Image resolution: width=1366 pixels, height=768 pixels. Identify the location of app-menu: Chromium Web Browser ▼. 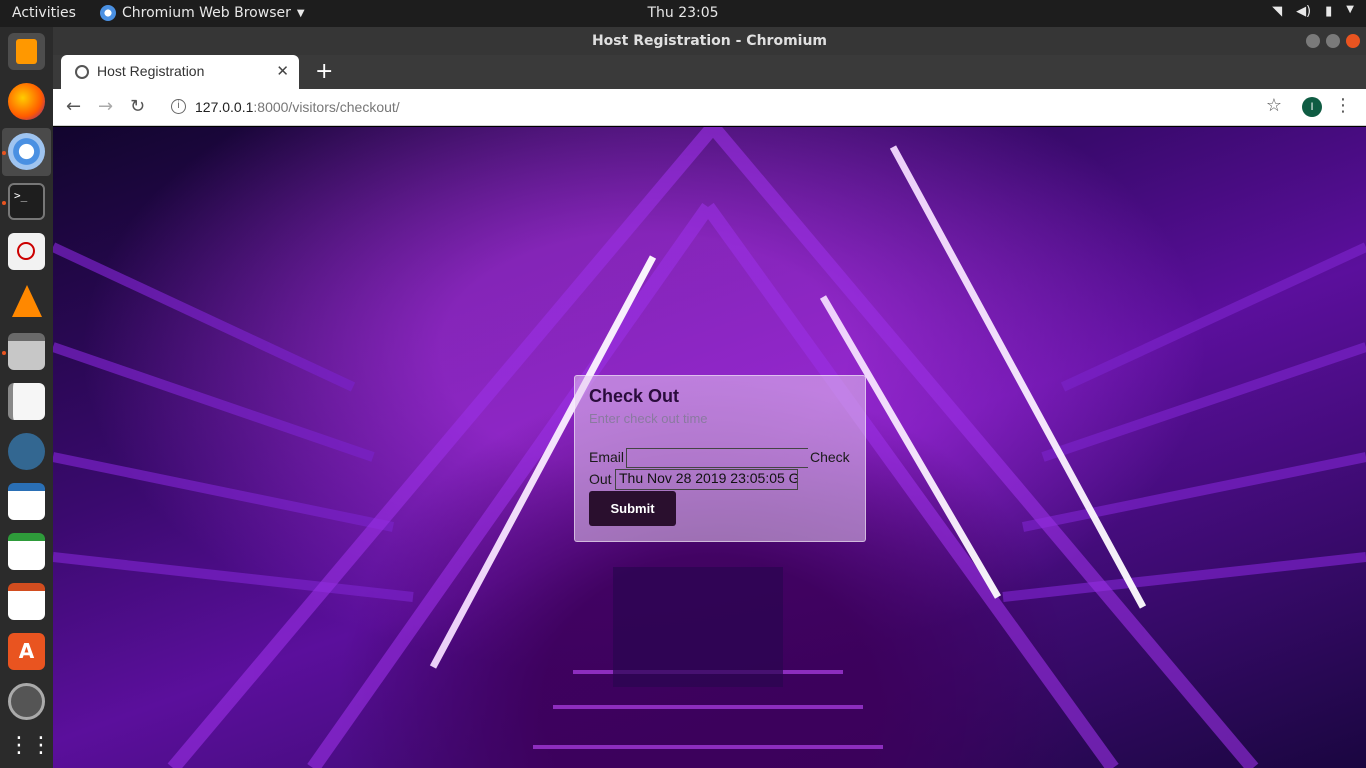
(202, 13).